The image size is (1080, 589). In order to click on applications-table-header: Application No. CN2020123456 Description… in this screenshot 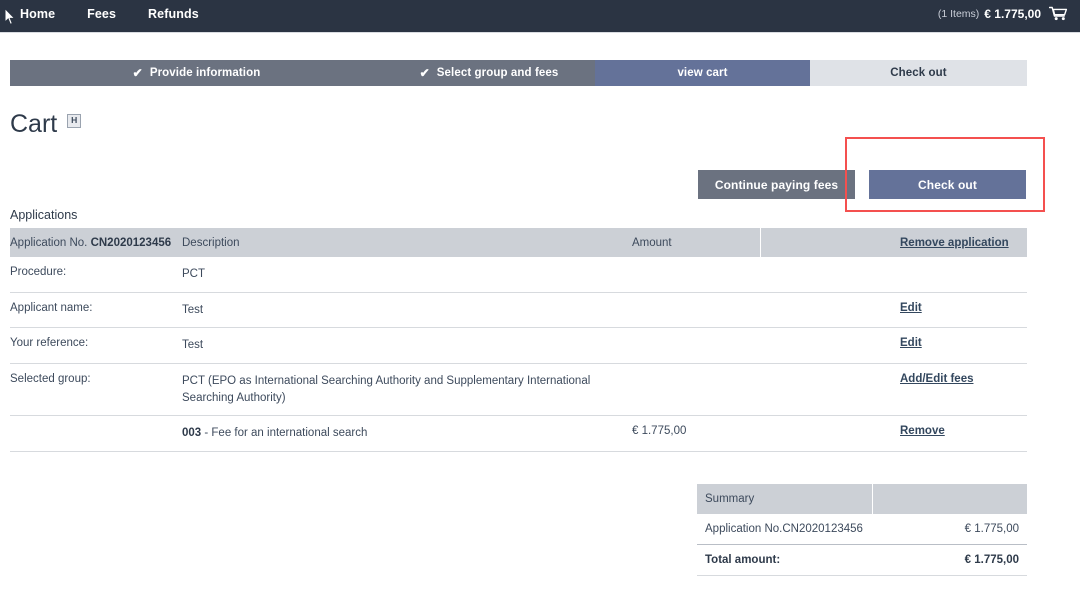, I will do `click(518, 242)`.